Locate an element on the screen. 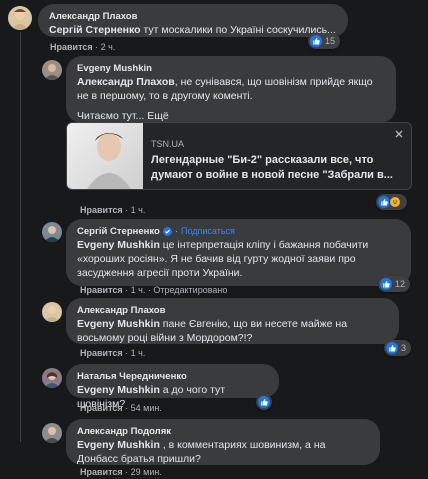 This screenshot has width=428, height=479. link-thumbnail is located at coordinates (105, 156).